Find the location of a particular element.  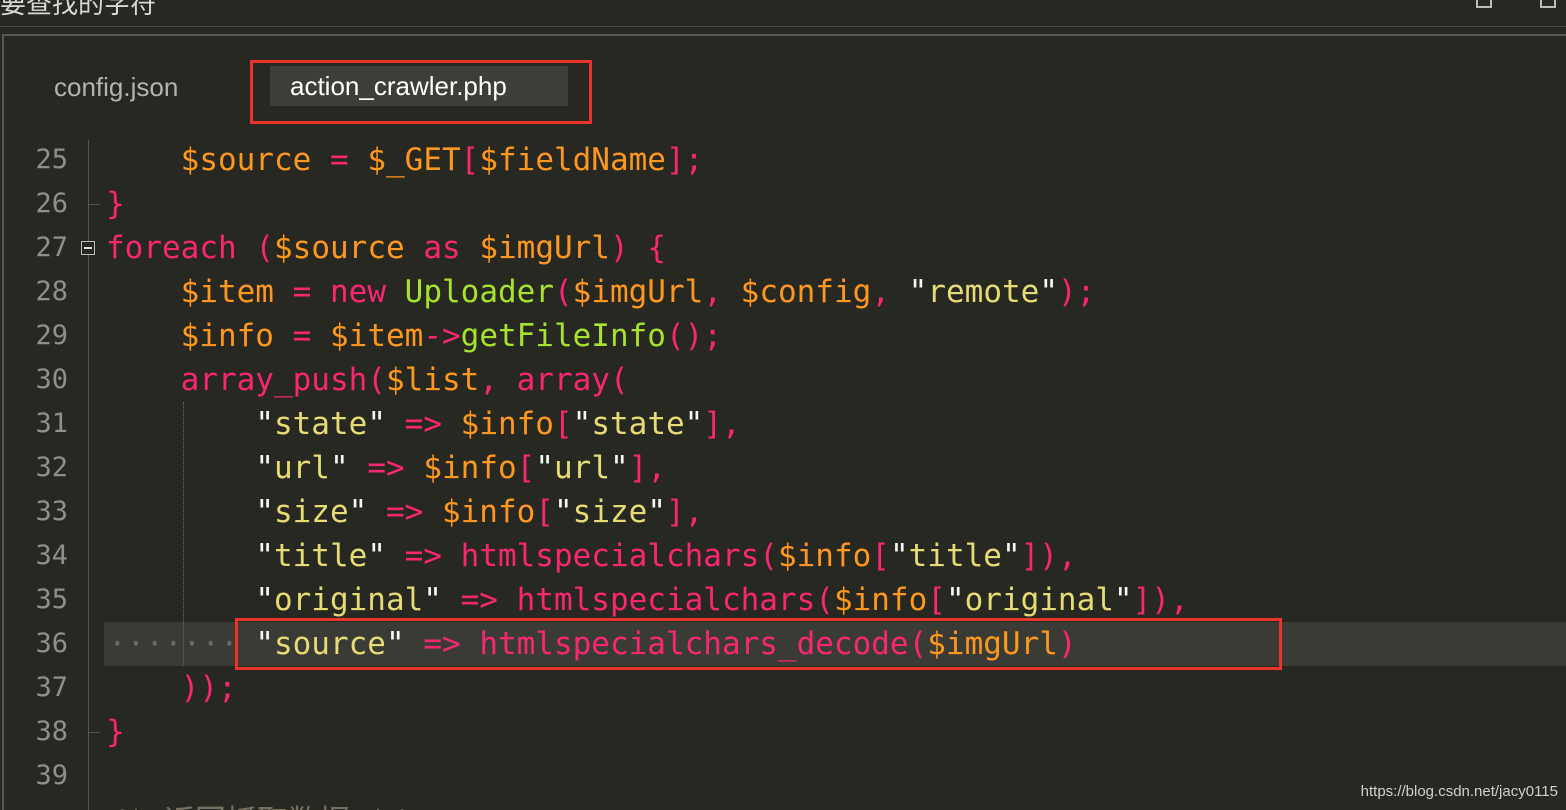

code-token: $_GET is located at coordinates (414, 160).